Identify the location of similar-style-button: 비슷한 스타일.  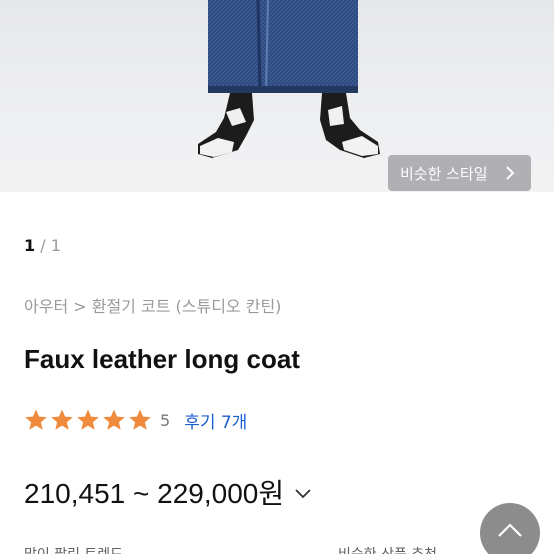
(459, 173).